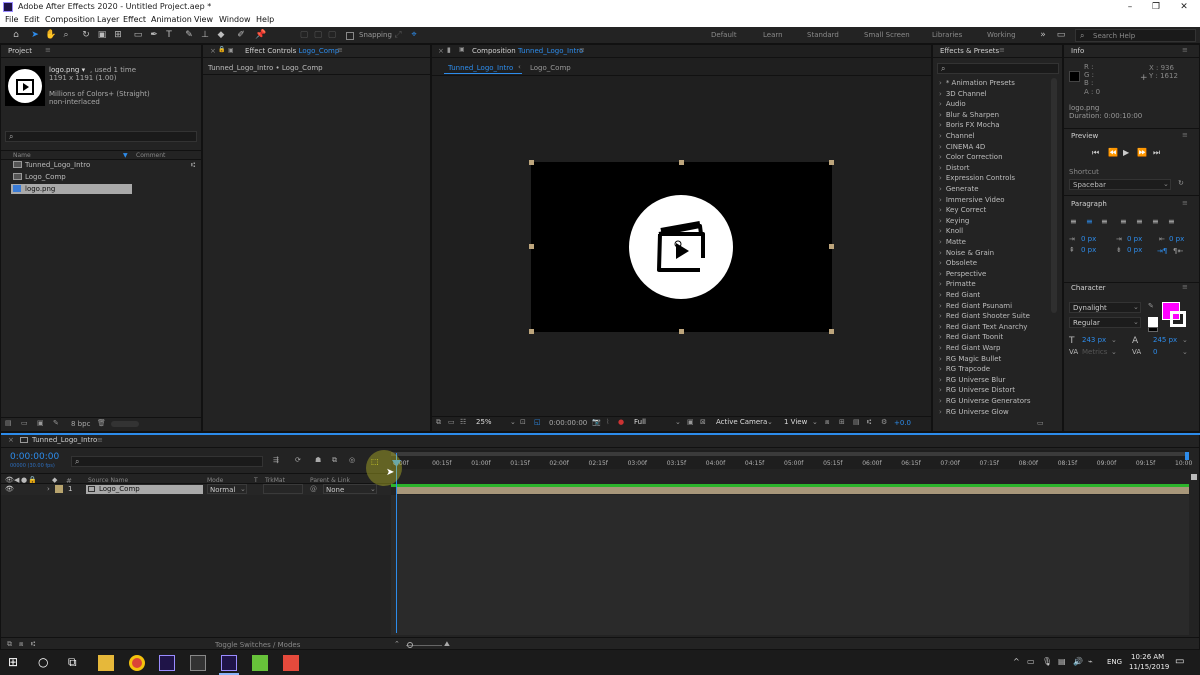 This screenshot has height=675, width=1200. Describe the element at coordinates (70, 19) in the screenshot. I see `menu-composition: Composition` at that location.